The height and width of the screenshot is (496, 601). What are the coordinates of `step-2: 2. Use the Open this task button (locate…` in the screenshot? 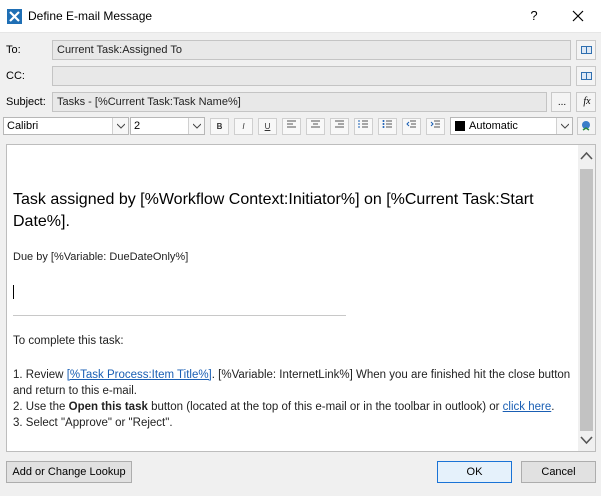 It's located at (293, 407).